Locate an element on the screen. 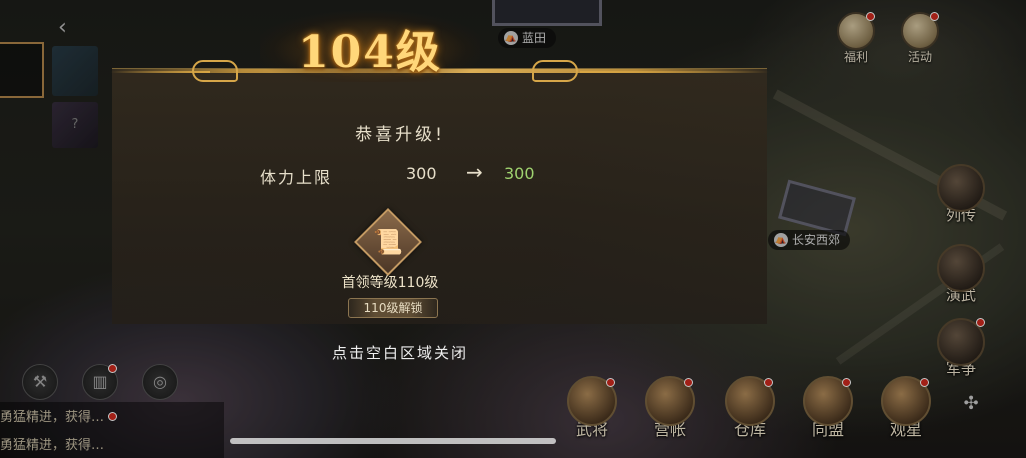 Image resolution: width=1026 pixels, height=458 pixels. home-indicator is located at coordinates (393, 441).